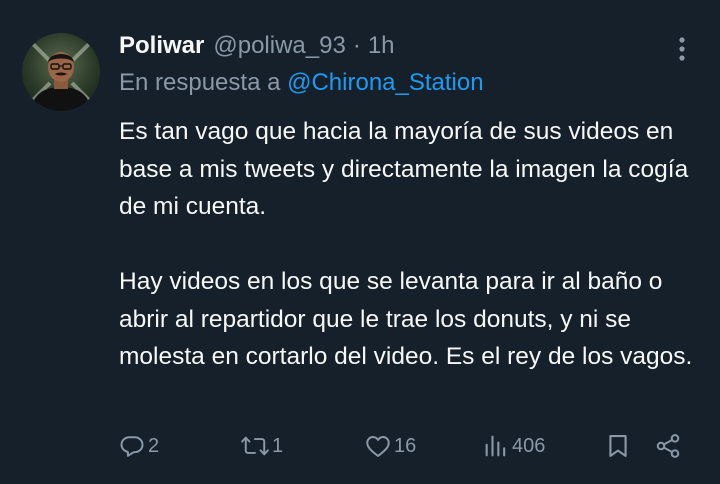 The image size is (720, 484). Describe the element at coordinates (154, 445) in the screenshot. I see `reply-count: 2` at that location.